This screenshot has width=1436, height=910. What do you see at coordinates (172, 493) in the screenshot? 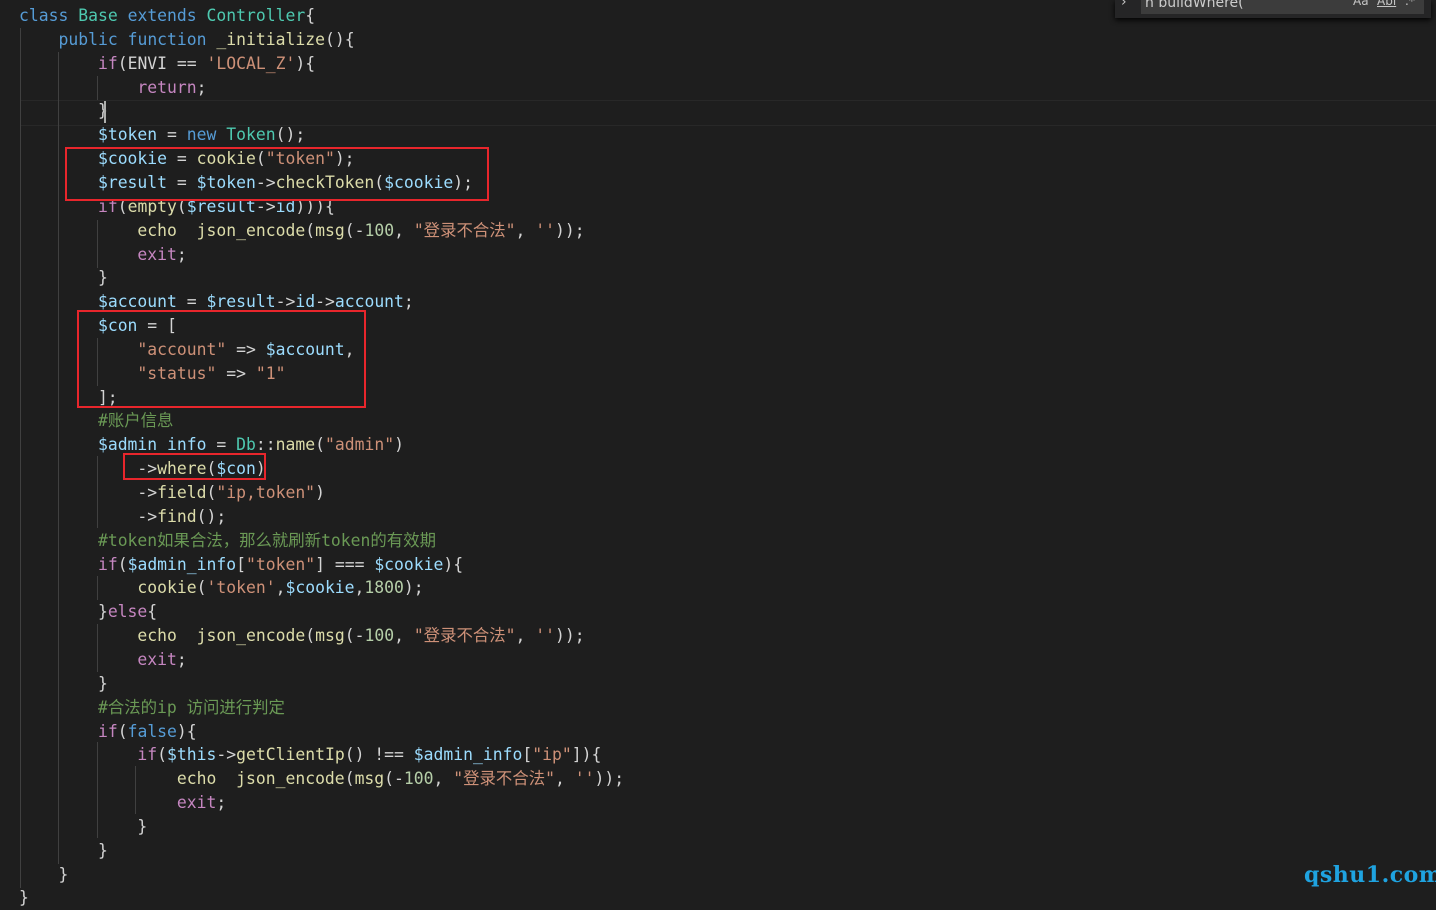
I see `code-line: ->field("ip,token")` at bounding box center [172, 493].